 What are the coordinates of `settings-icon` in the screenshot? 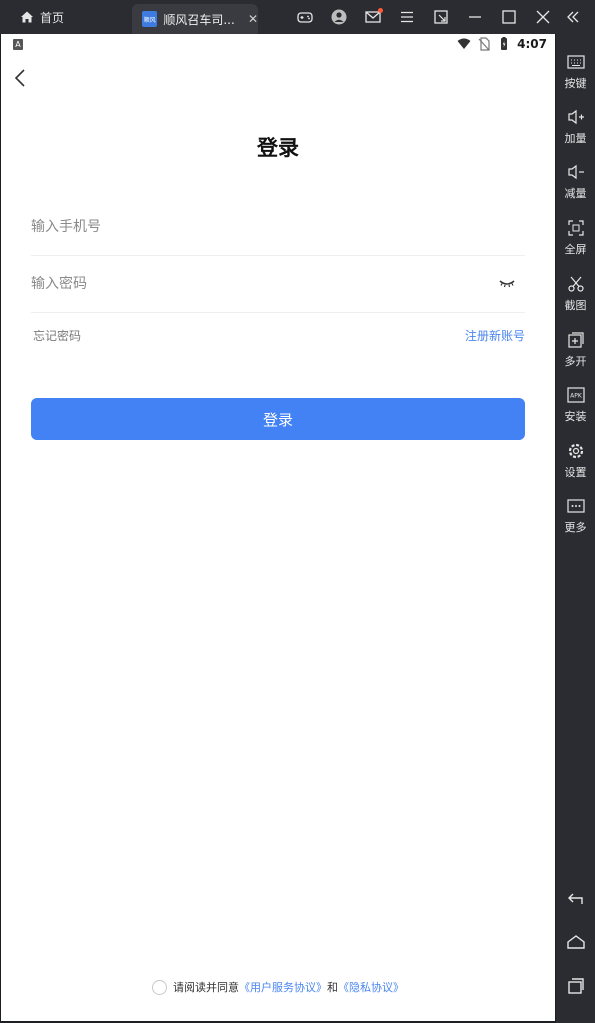 It's located at (575, 451).